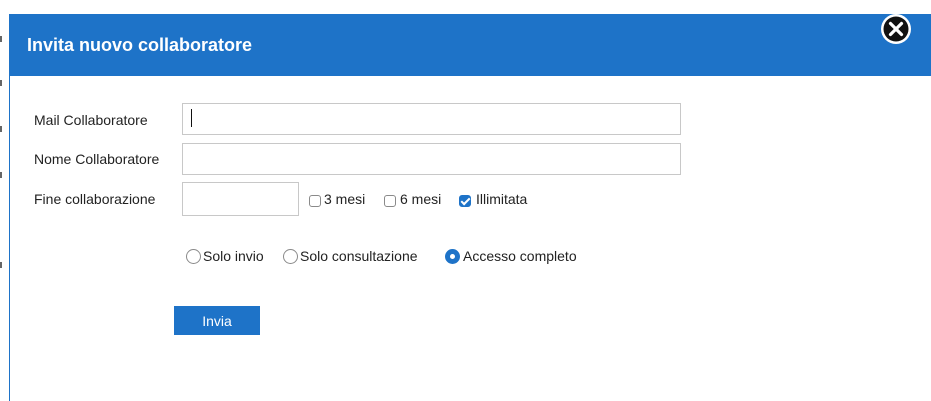 This screenshot has width=931, height=401. I want to click on access-send-only-radio, so click(193, 256).